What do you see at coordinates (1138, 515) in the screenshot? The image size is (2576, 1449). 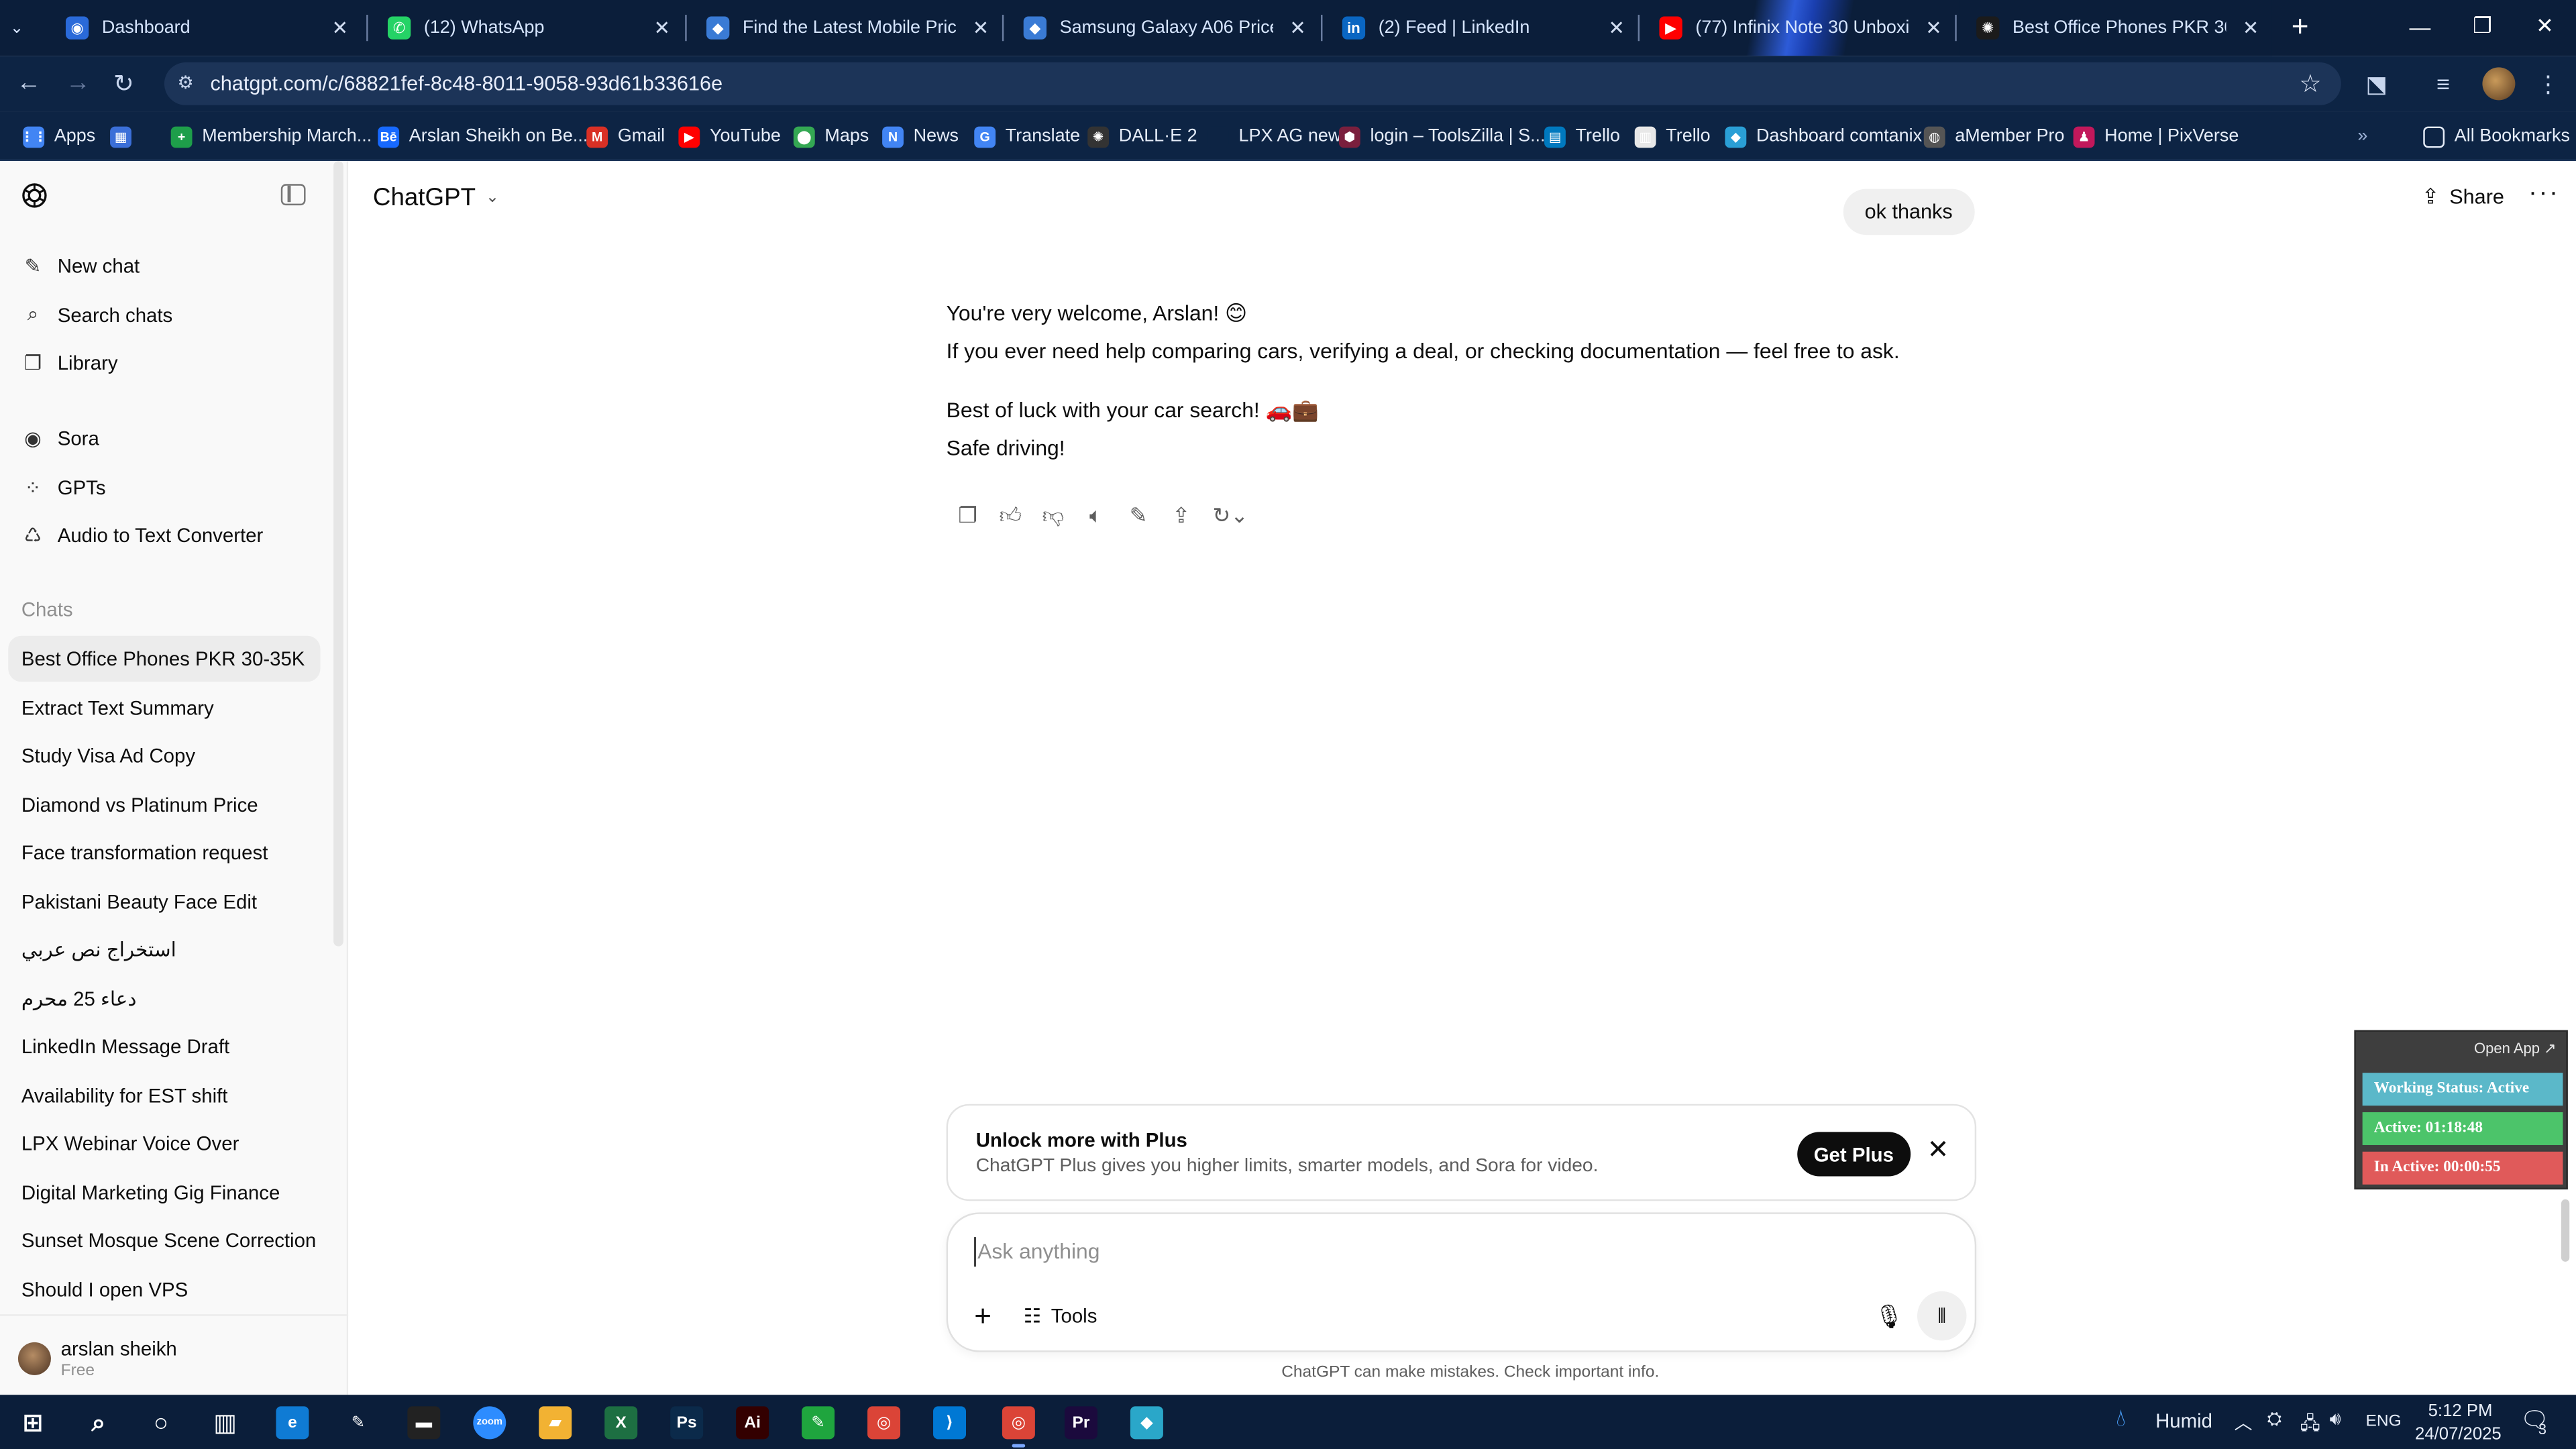 I see `edit-canvas-icon: ✎` at bounding box center [1138, 515].